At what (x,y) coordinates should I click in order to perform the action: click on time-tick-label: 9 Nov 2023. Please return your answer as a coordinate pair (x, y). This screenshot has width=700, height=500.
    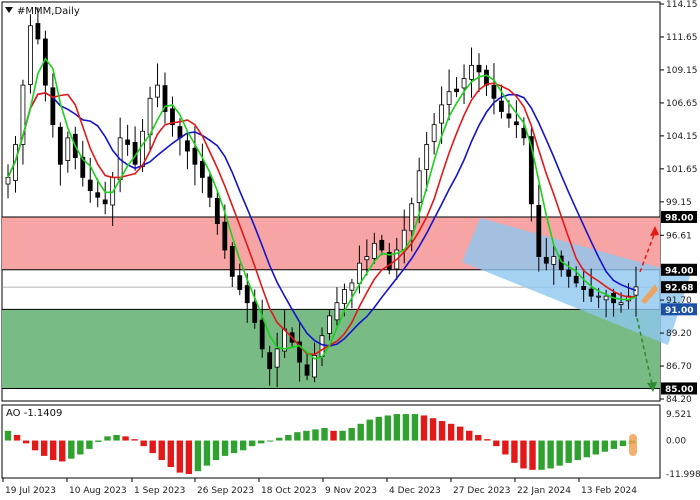
    Looking at the image, I should click on (351, 491).